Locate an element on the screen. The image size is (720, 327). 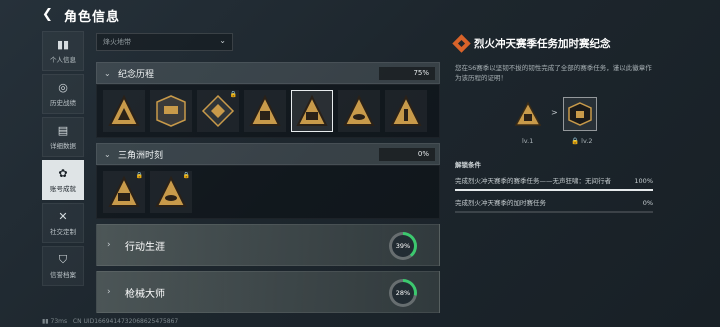
badge-row: 🔒 is located at coordinates (268, 111).